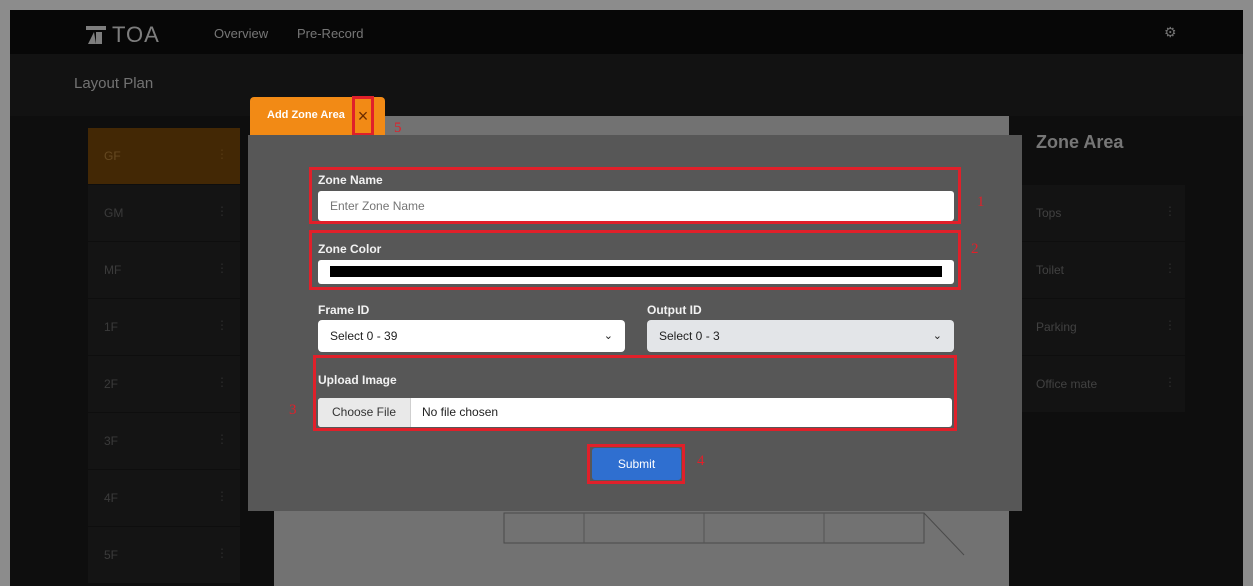 The height and width of the screenshot is (586, 1253). I want to click on color-swatch, so click(636, 271).